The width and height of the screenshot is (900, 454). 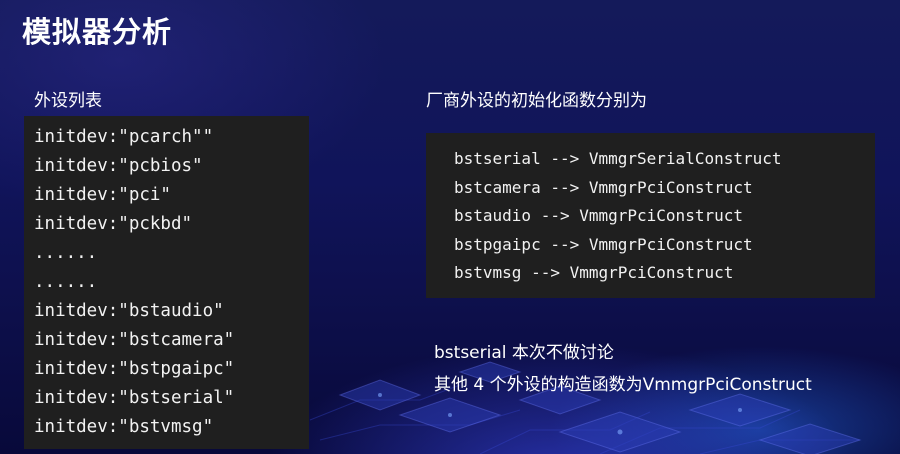 I want to click on note-other-peripherals: 其他 4 个外设的构造函数为VmmgrPciConstruct, so click(x=623, y=385).